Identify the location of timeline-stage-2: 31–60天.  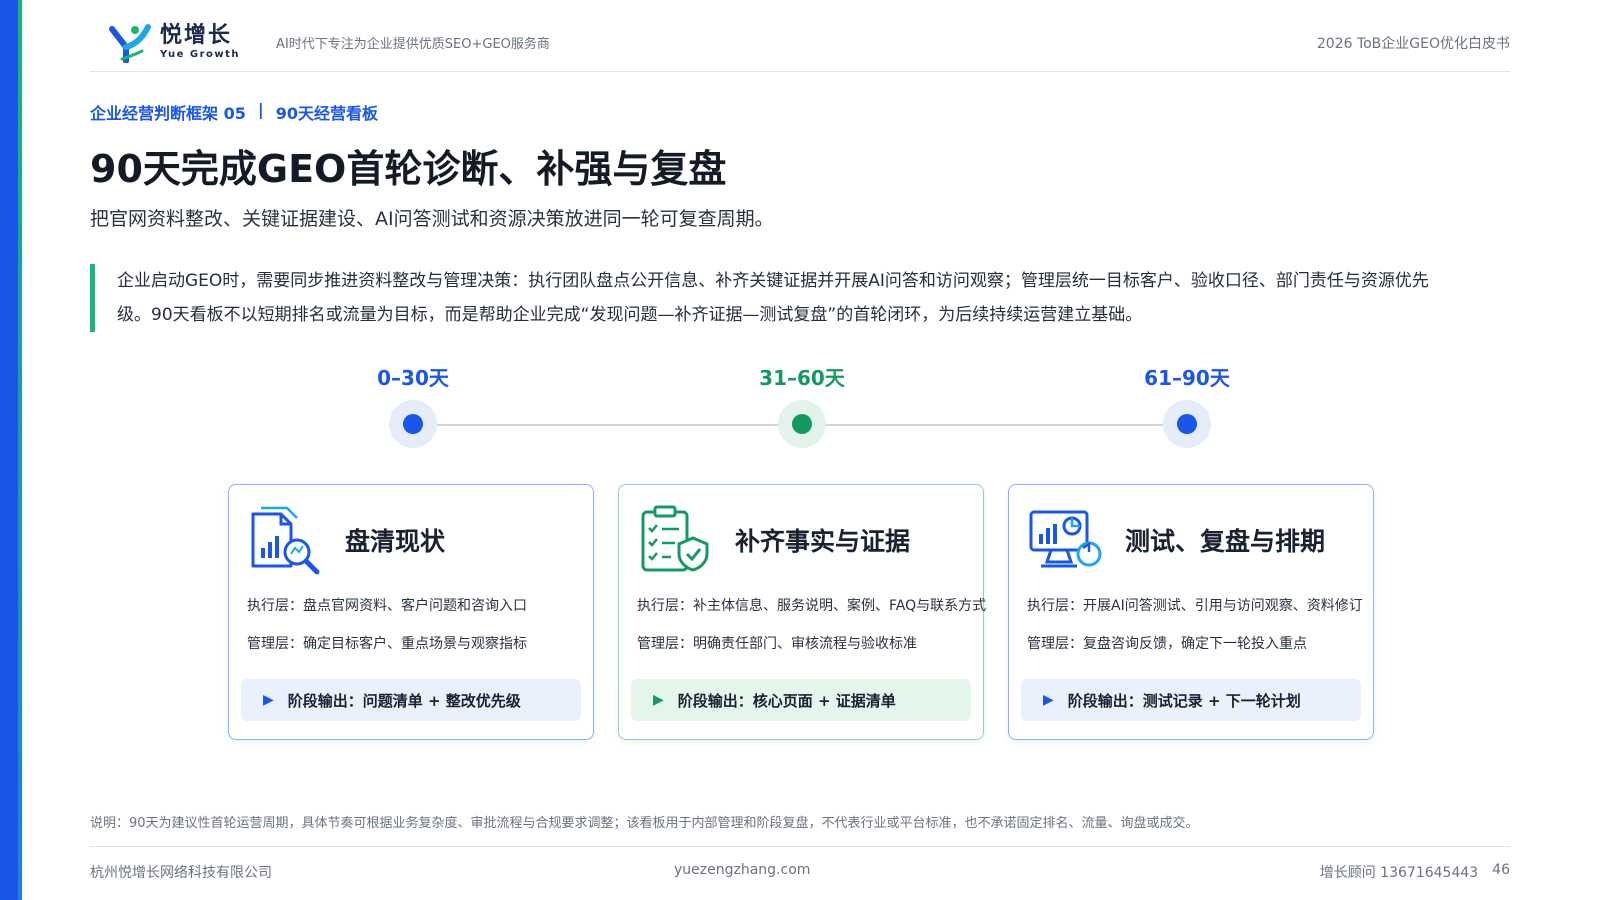
(802, 404).